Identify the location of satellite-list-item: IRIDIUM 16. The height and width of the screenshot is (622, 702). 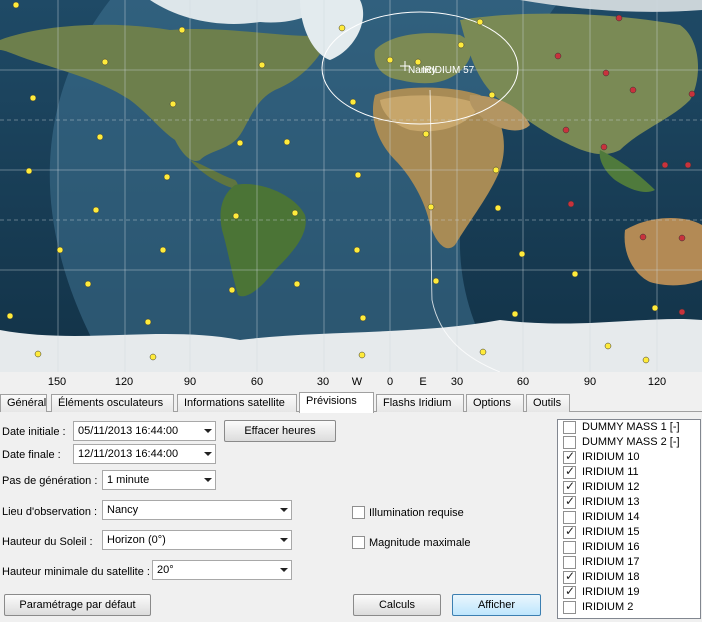
(629, 547).